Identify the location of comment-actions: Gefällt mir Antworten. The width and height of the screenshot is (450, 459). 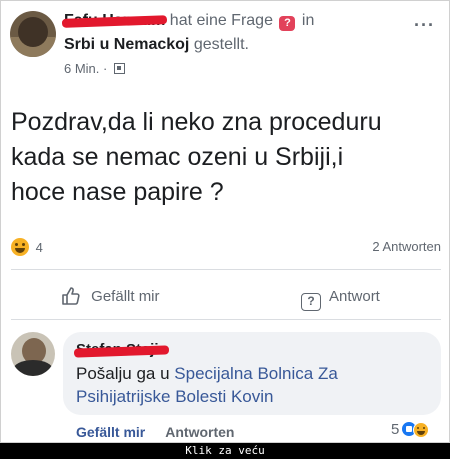
(155, 432).